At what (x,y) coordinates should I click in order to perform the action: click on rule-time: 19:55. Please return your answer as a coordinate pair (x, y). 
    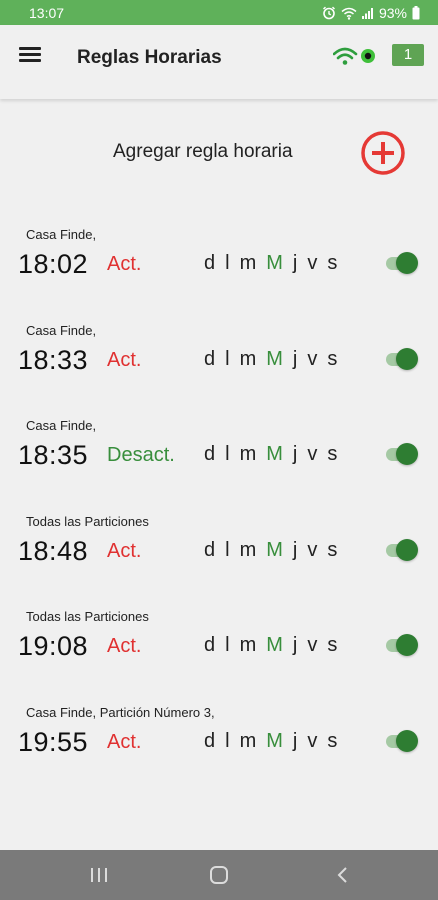
    Looking at the image, I should click on (53, 742).